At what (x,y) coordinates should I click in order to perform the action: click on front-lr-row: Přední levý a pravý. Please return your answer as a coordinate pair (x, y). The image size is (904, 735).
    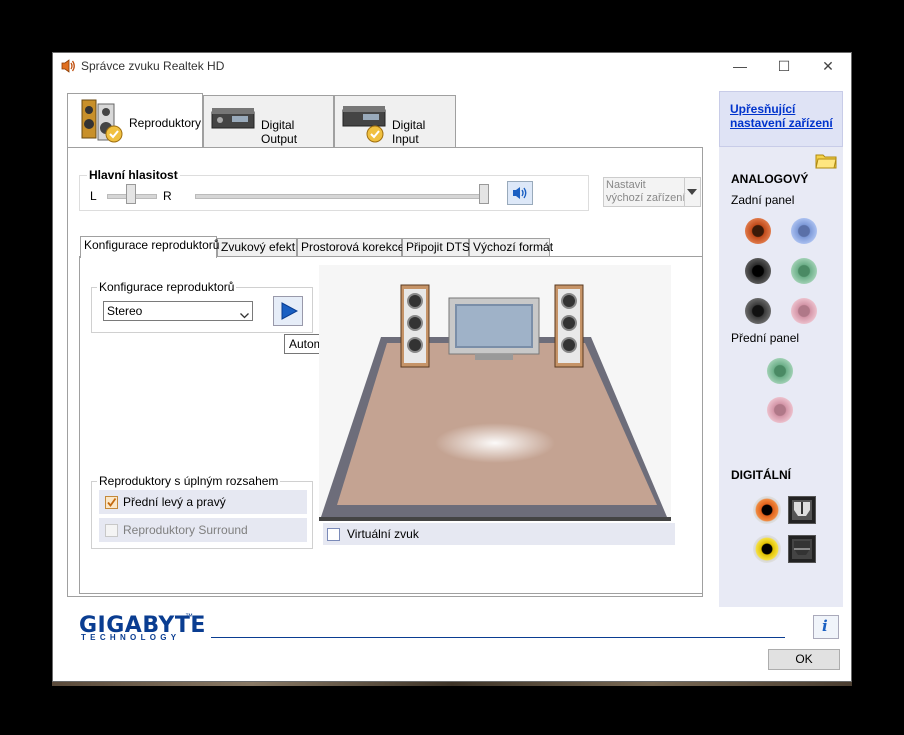
    Looking at the image, I should click on (203, 502).